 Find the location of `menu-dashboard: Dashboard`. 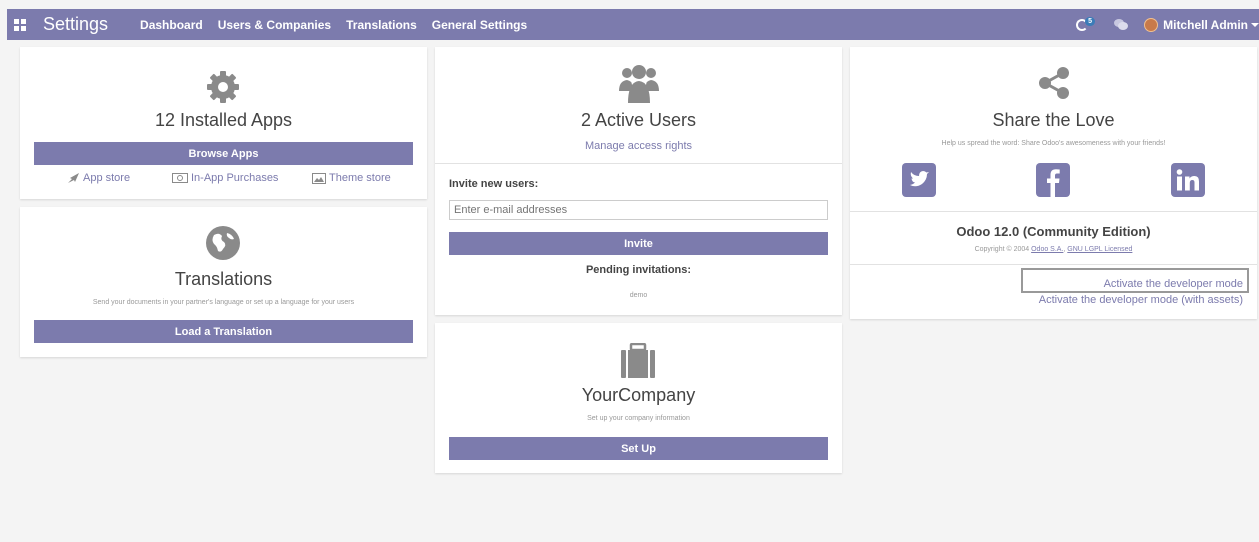

menu-dashboard: Dashboard is located at coordinates (171, 25).